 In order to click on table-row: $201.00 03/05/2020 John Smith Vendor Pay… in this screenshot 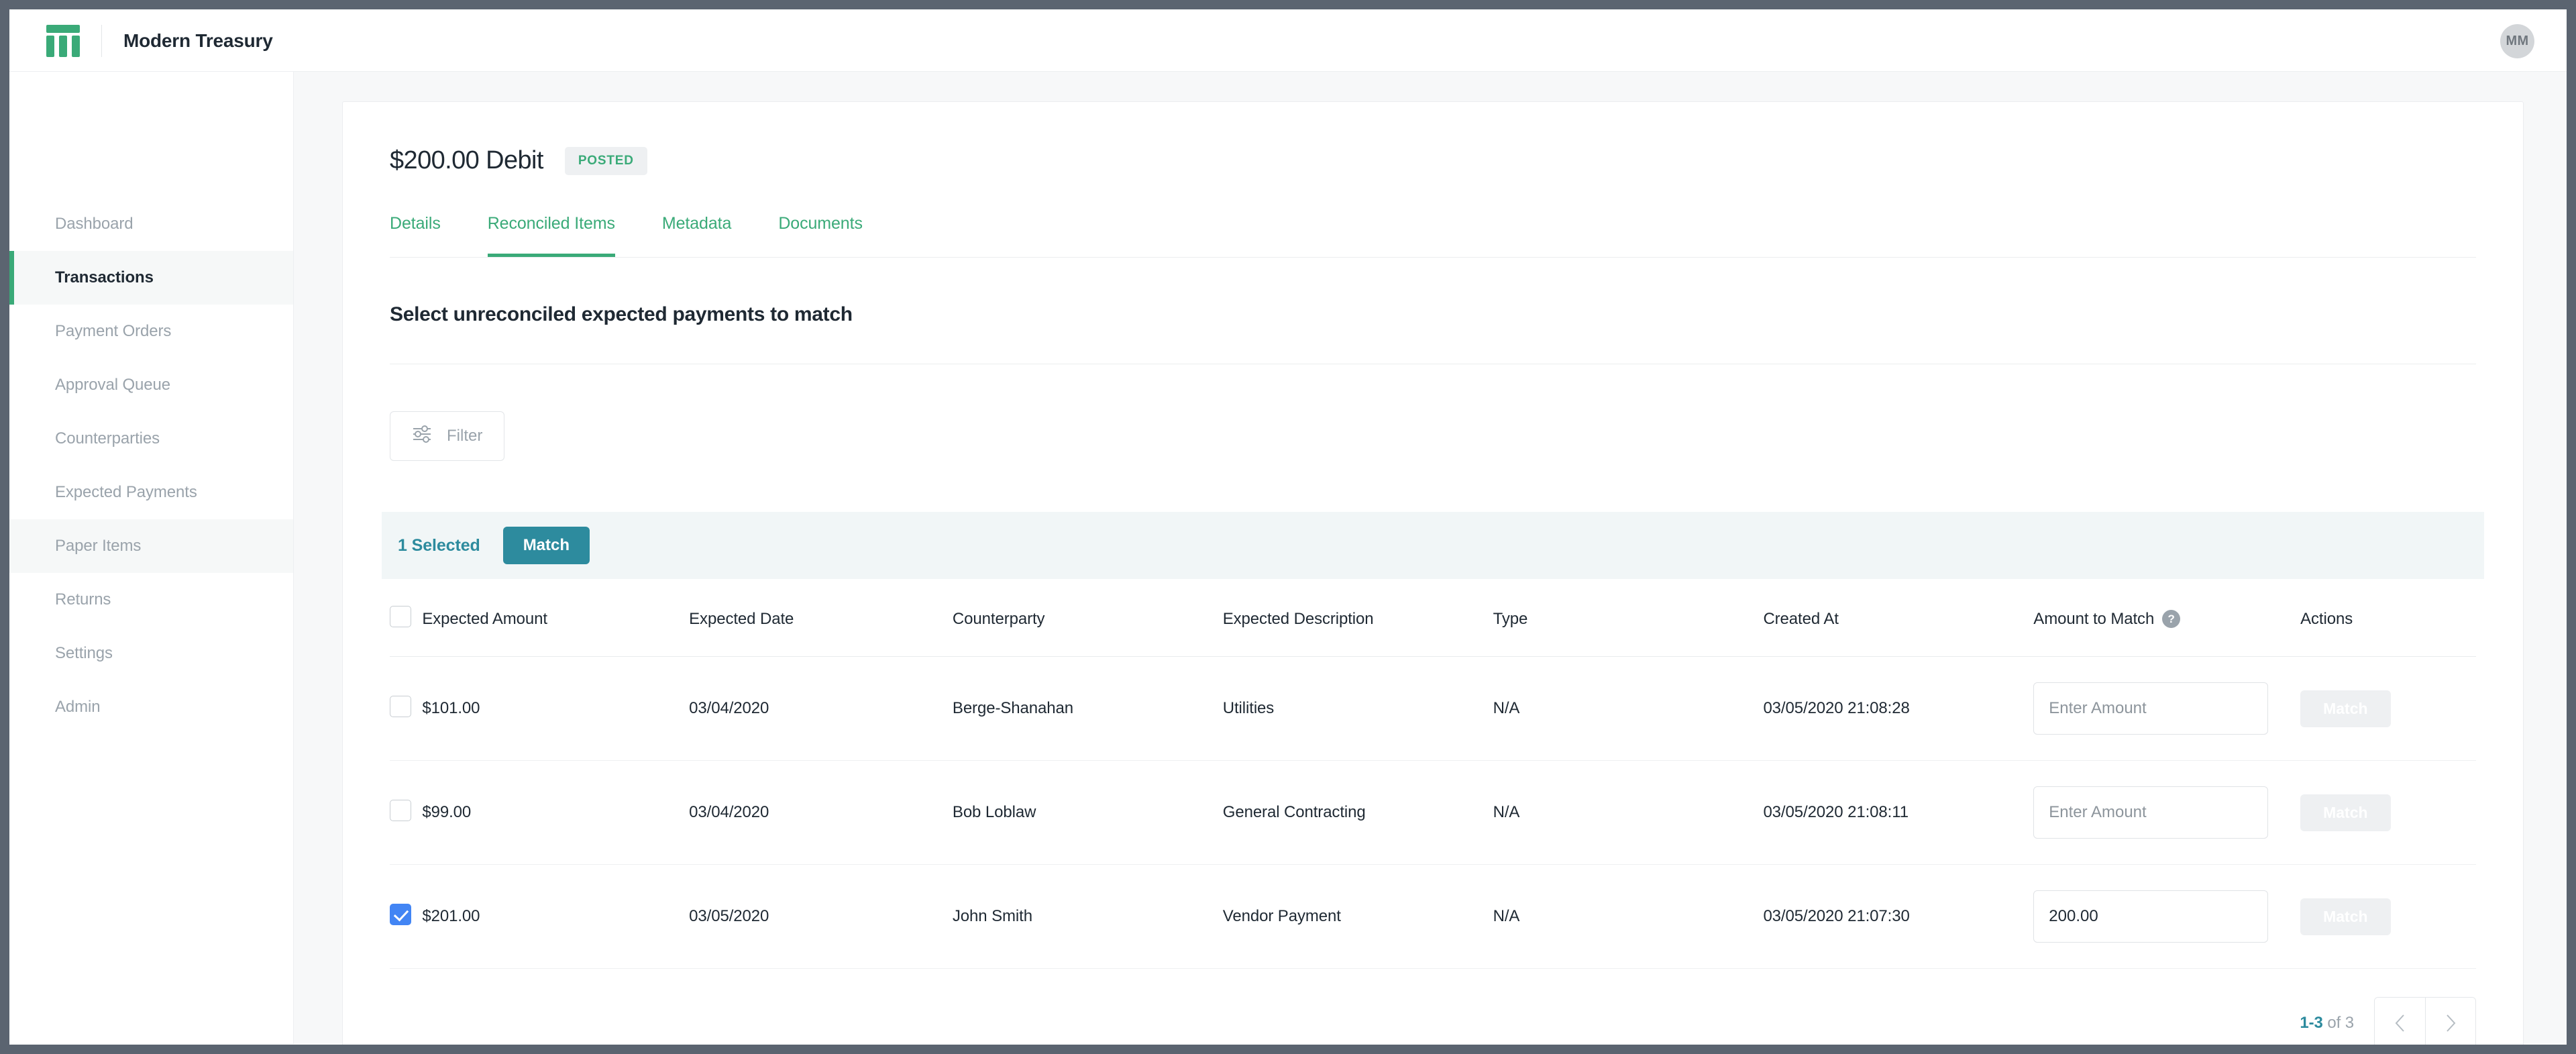, I will do `click(1433, 916)`.